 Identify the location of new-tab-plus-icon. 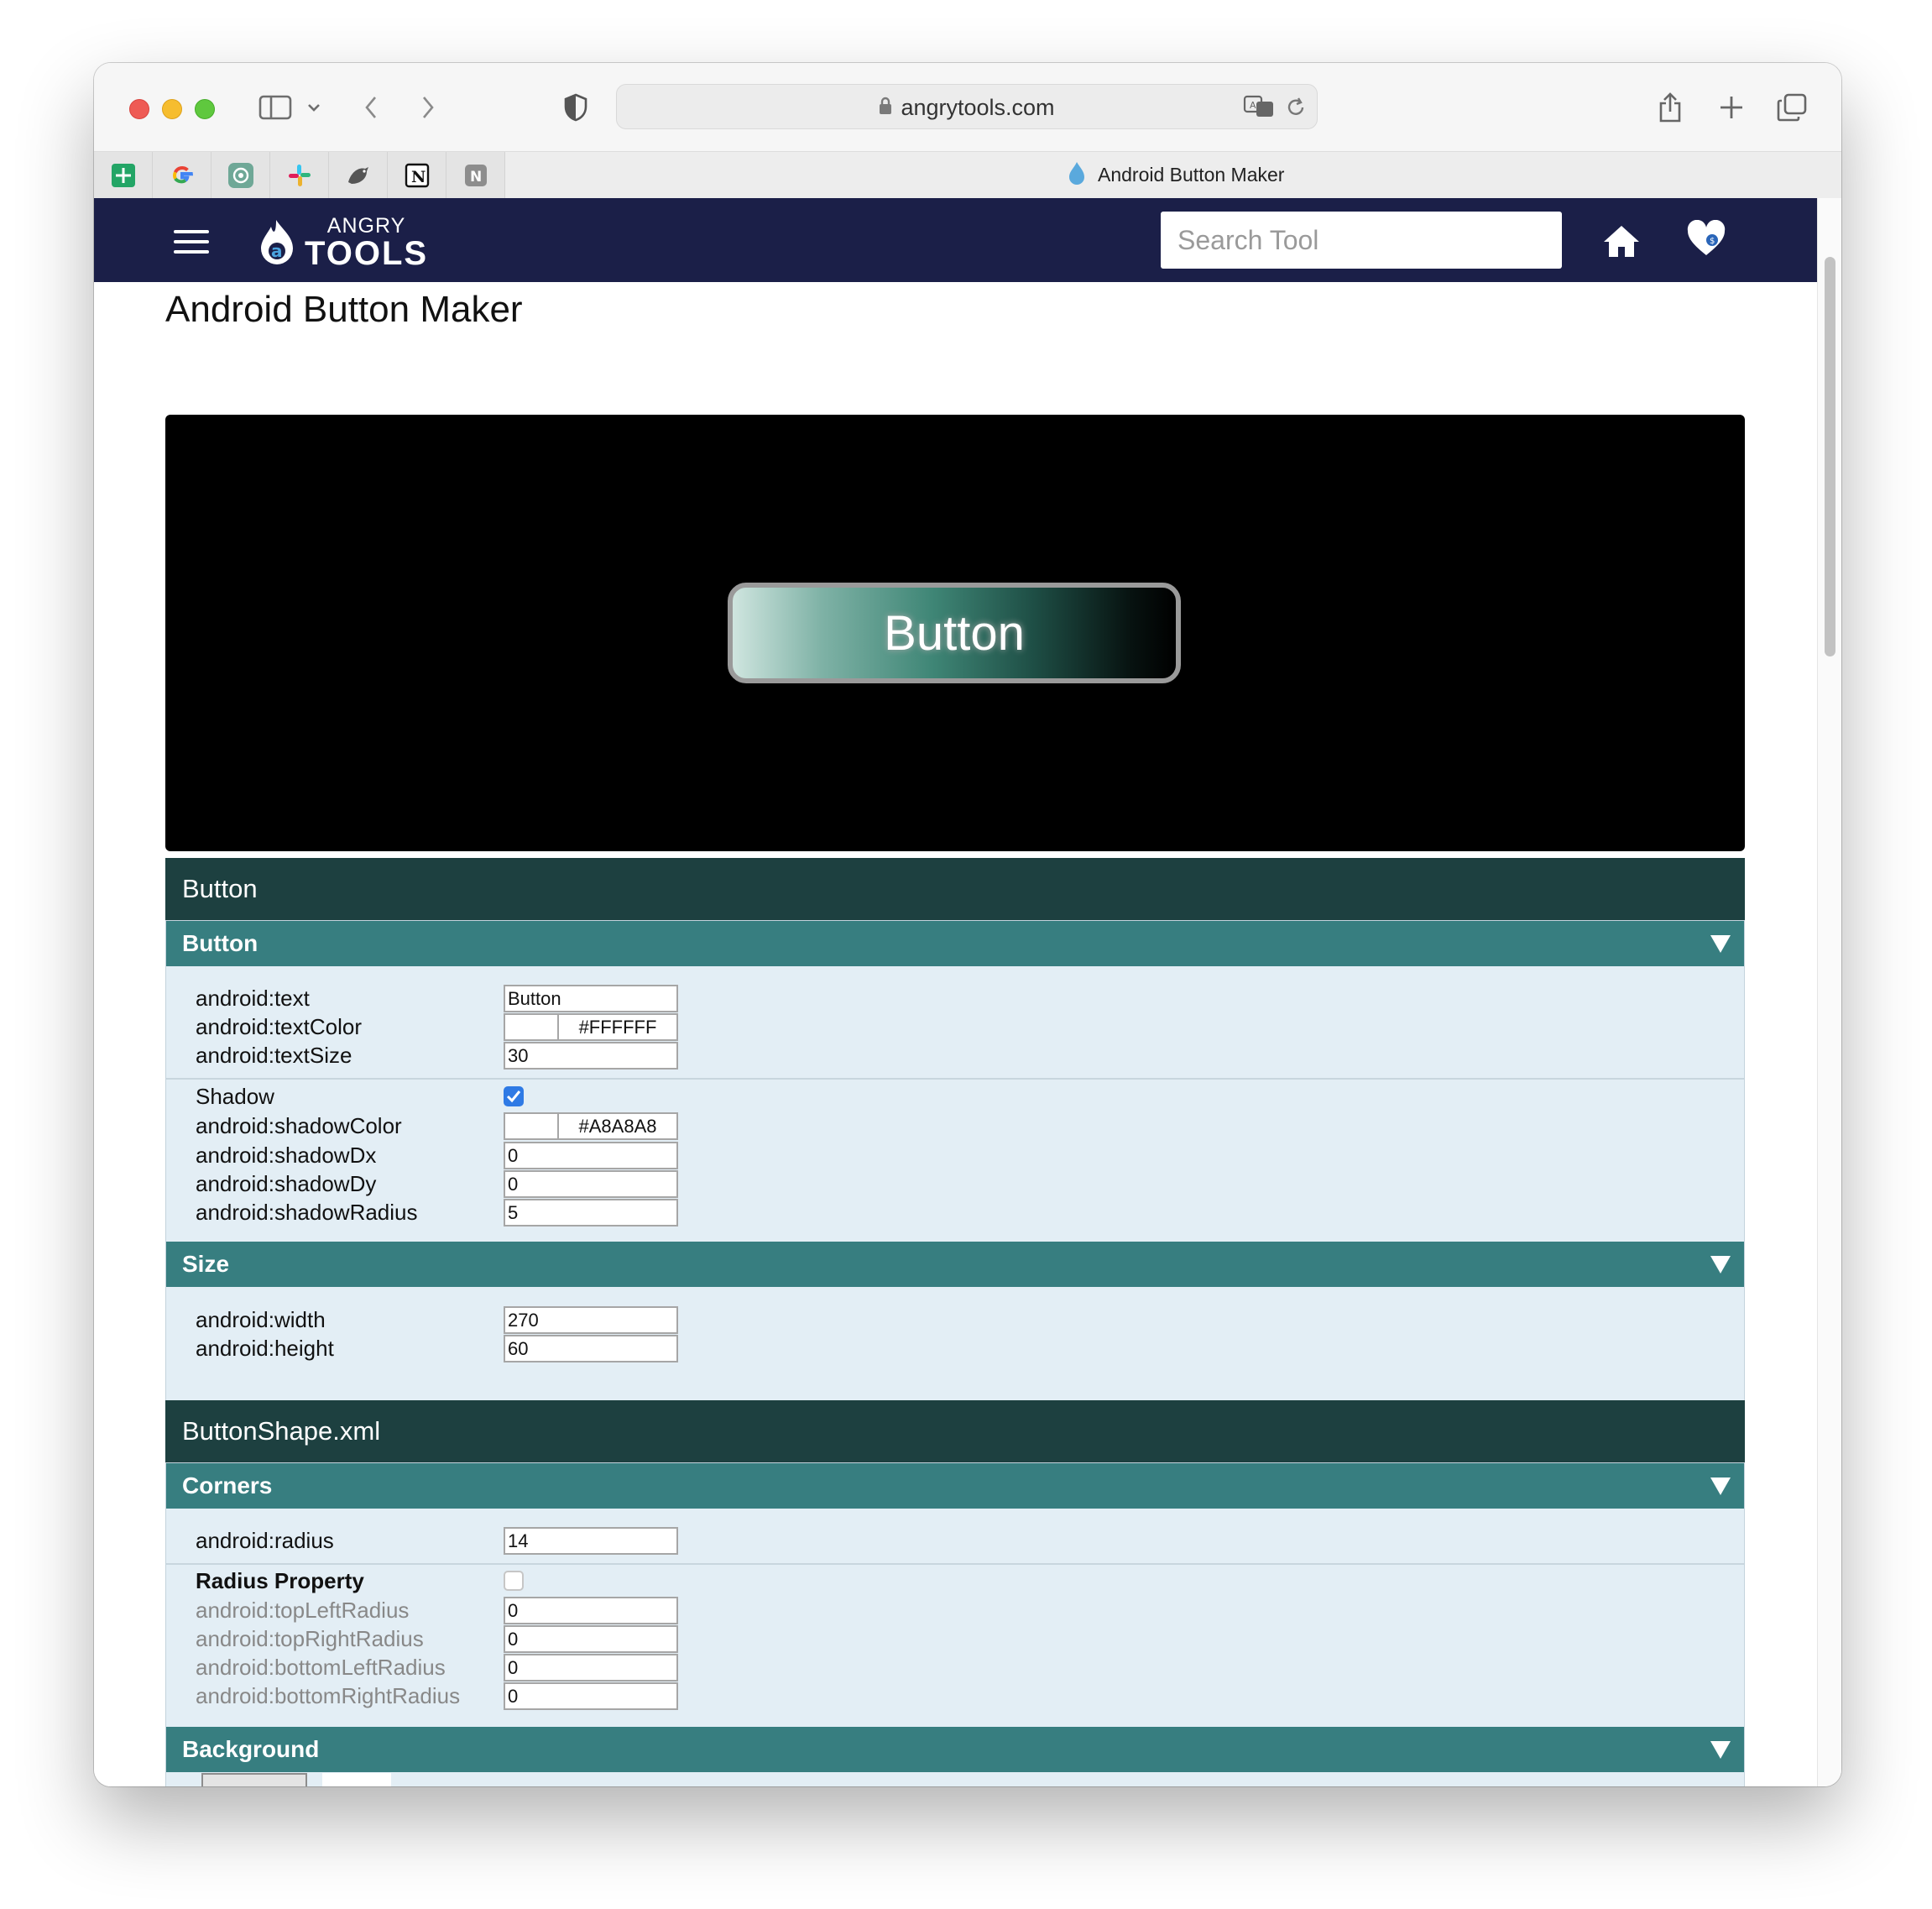
(1731, 107).